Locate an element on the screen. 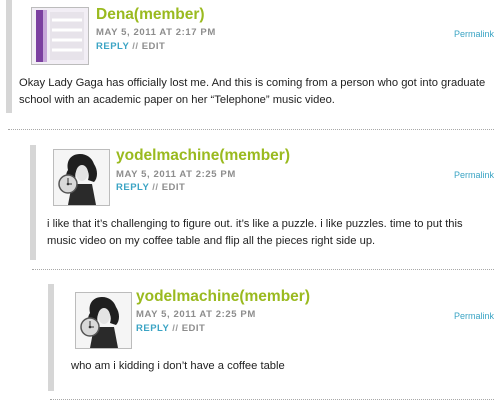  comment-date: MAY 5, 2011 AT 2:17 PM is located at coordinates (156, 32).